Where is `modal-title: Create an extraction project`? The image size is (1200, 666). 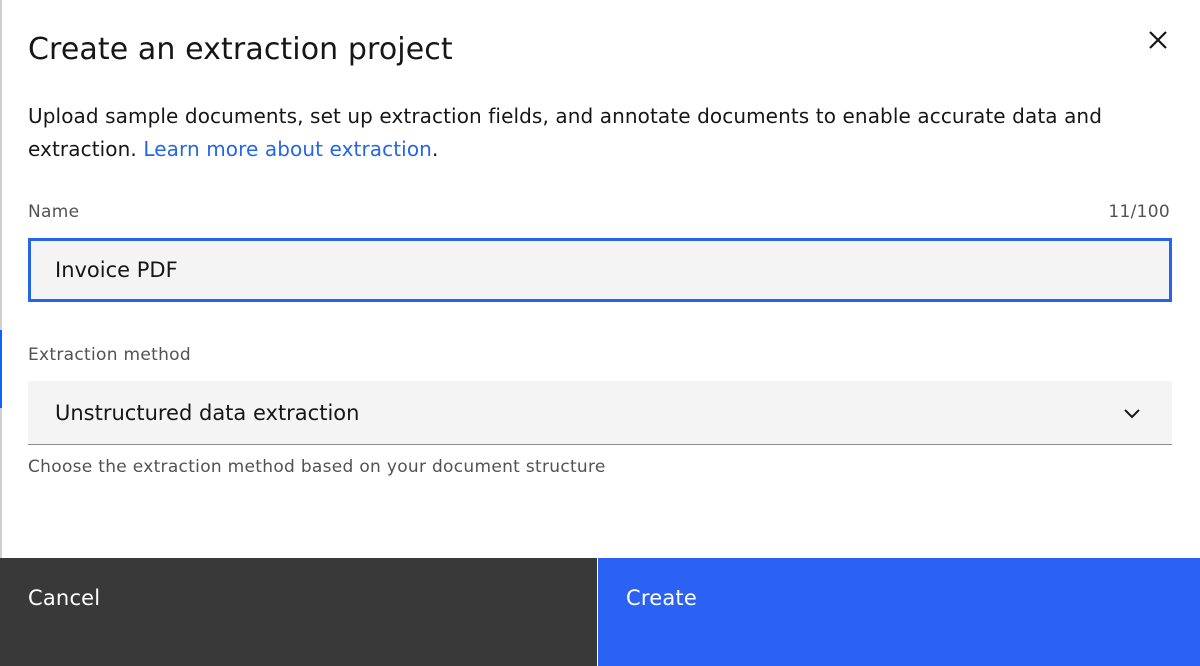
modal-title: Create an extraction project is located at coordinates (240, 49).